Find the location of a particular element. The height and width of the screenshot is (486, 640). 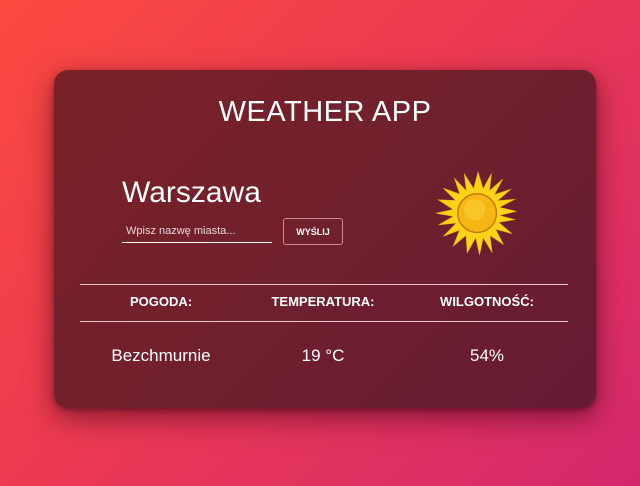

condition-value: Bezchmurnie is located at coordinates (161, 355).